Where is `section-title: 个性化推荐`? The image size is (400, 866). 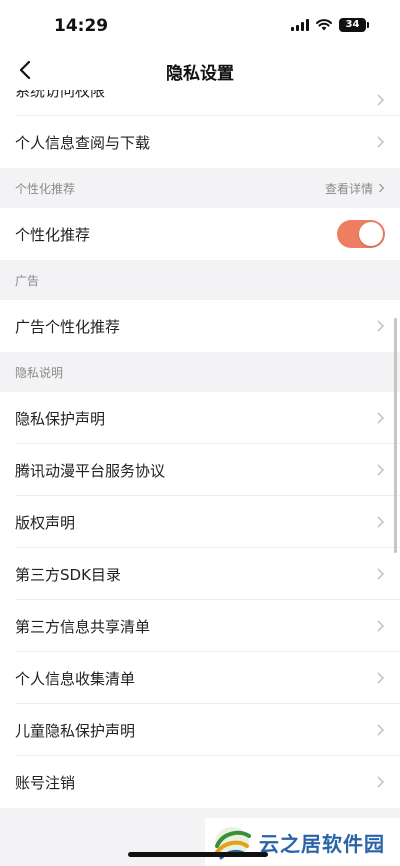 section-title: 个性化推荐 is located at coordinates (45, 188).